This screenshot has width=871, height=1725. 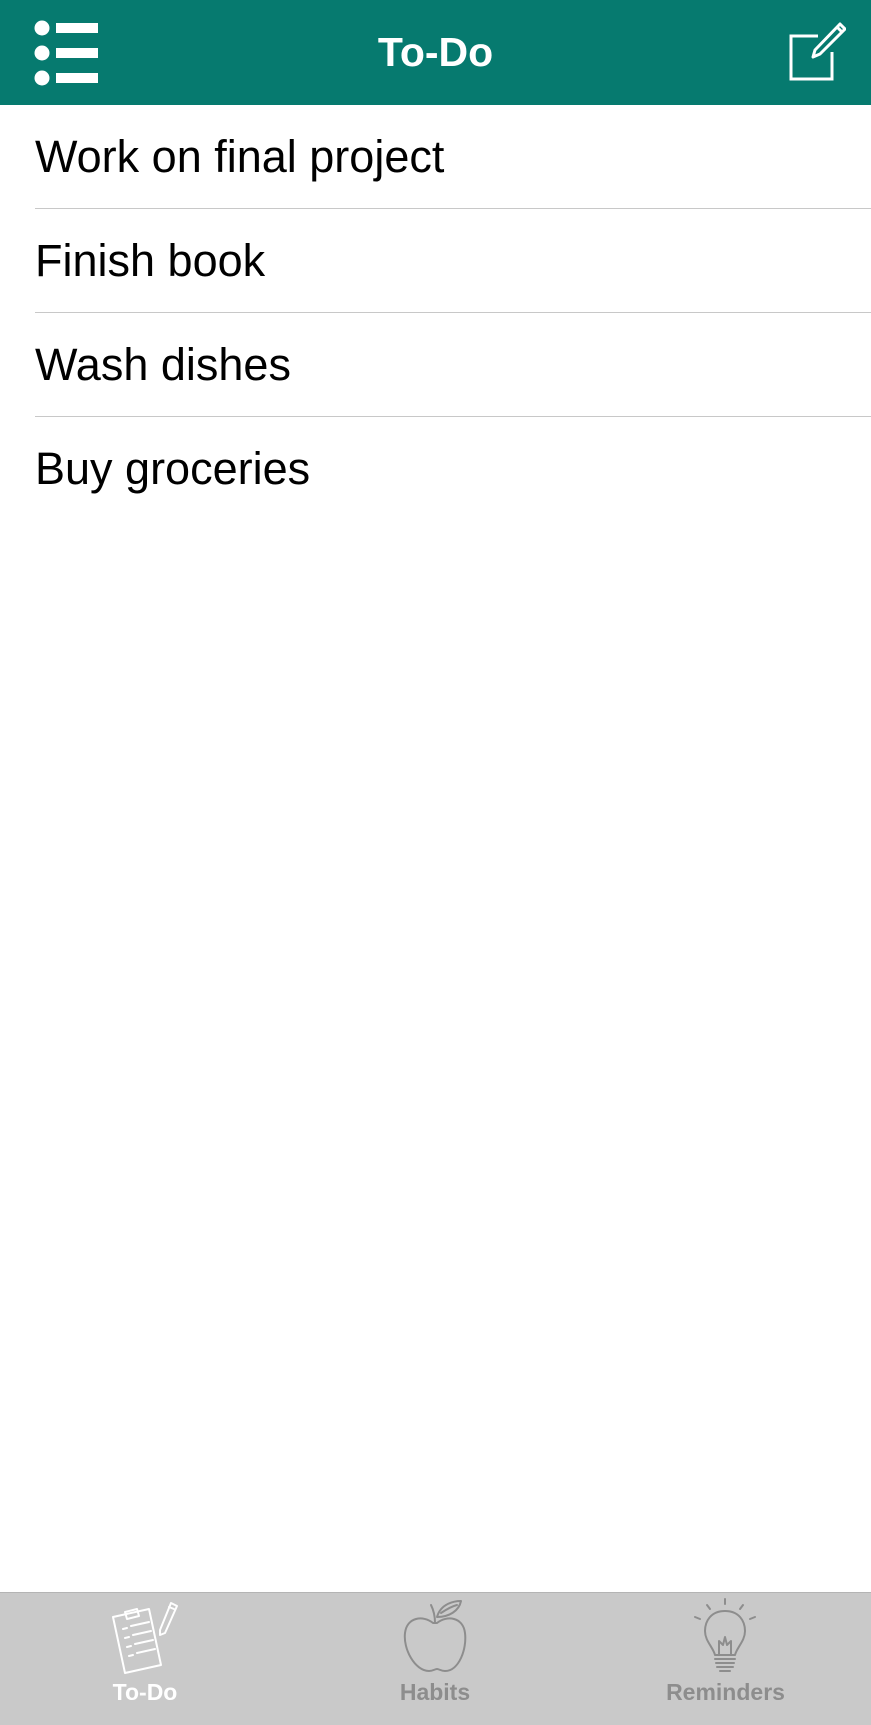 I want to click on menu-button, so click(x=72, y=53).